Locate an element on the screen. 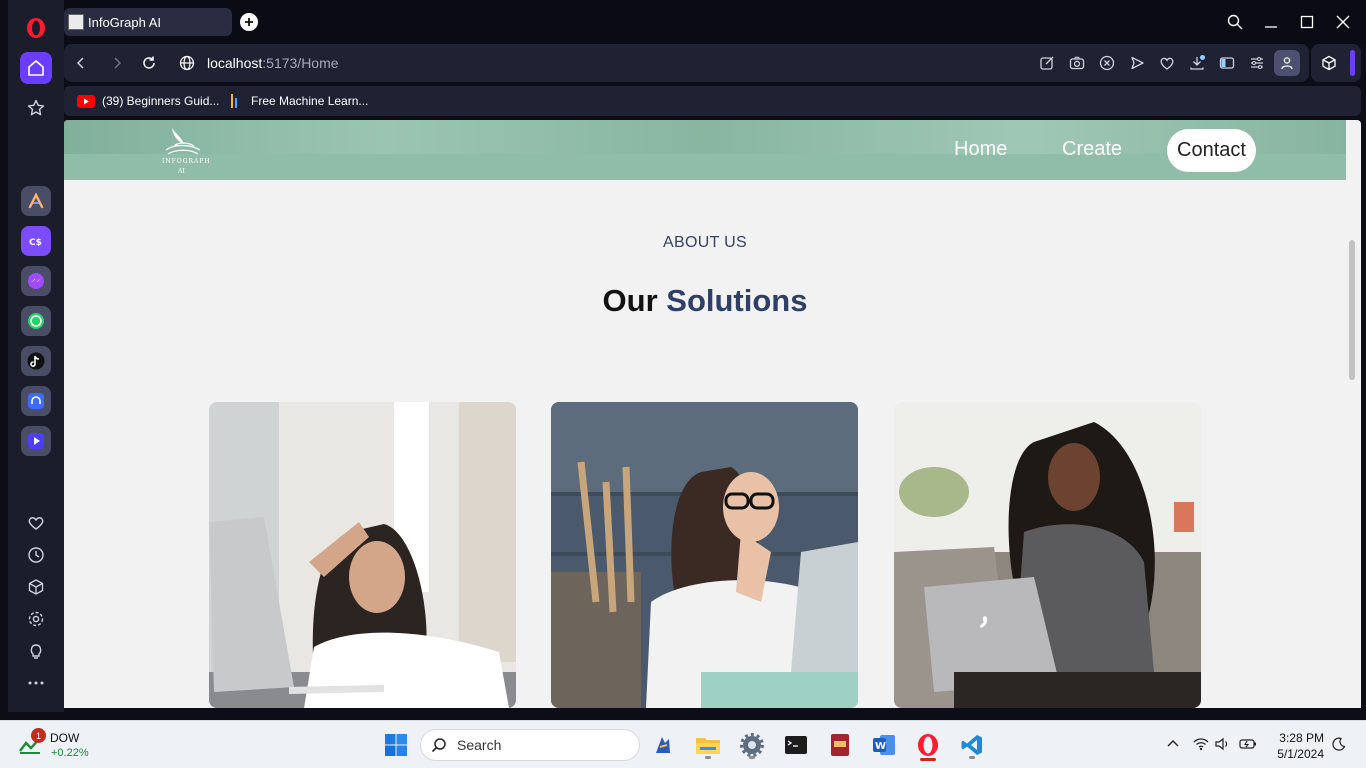 This screenshot has width=1366, height=768. clock-date: 5/1/2024 is located at coordinates (1300, 754).